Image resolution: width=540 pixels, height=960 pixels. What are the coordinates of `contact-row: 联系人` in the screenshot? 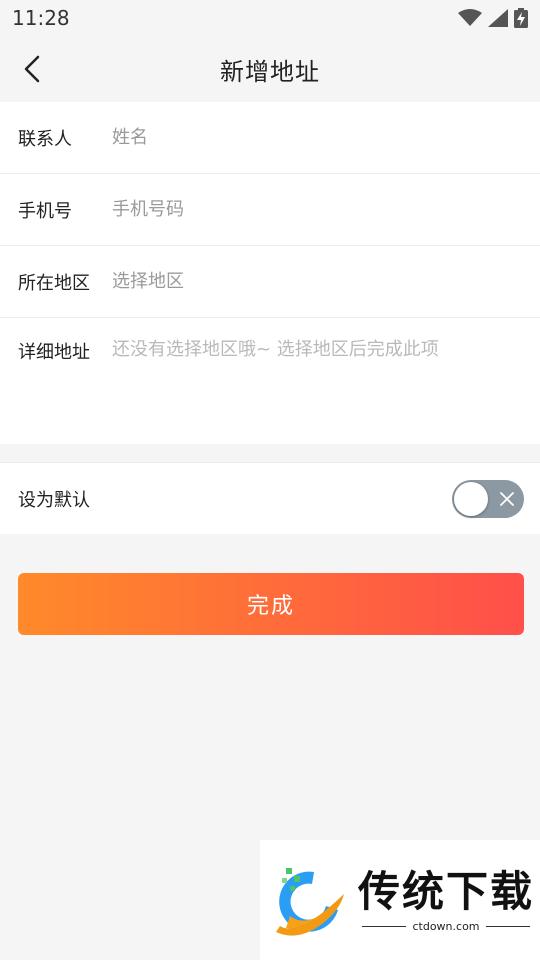 It's located at (270, 138).